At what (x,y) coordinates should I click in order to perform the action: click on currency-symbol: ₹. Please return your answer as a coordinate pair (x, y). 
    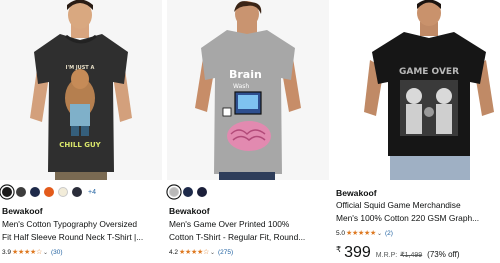
    Looking at the image, I should click on (339, 249).